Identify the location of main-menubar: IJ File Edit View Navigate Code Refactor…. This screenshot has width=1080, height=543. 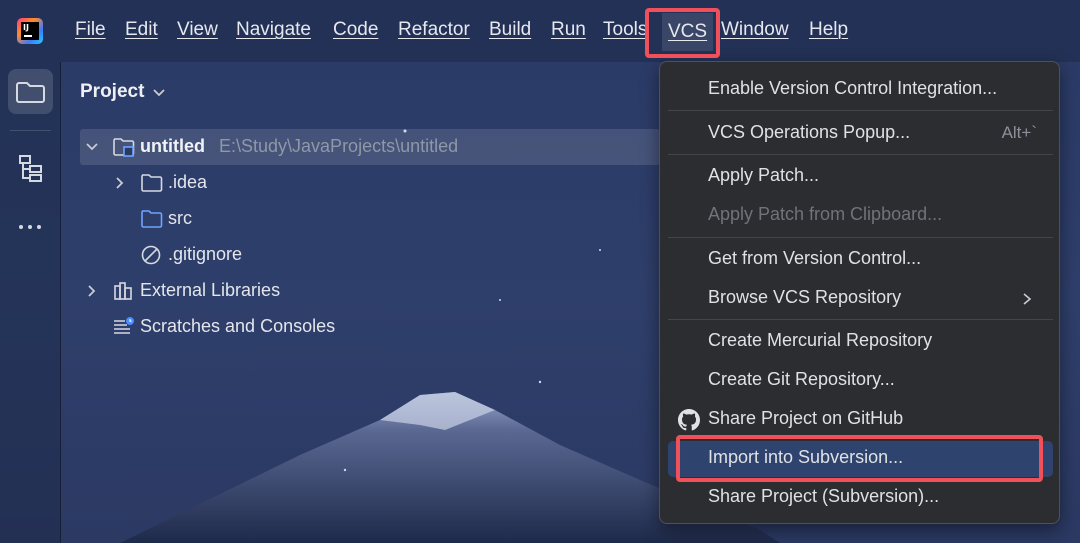
(540, 31).